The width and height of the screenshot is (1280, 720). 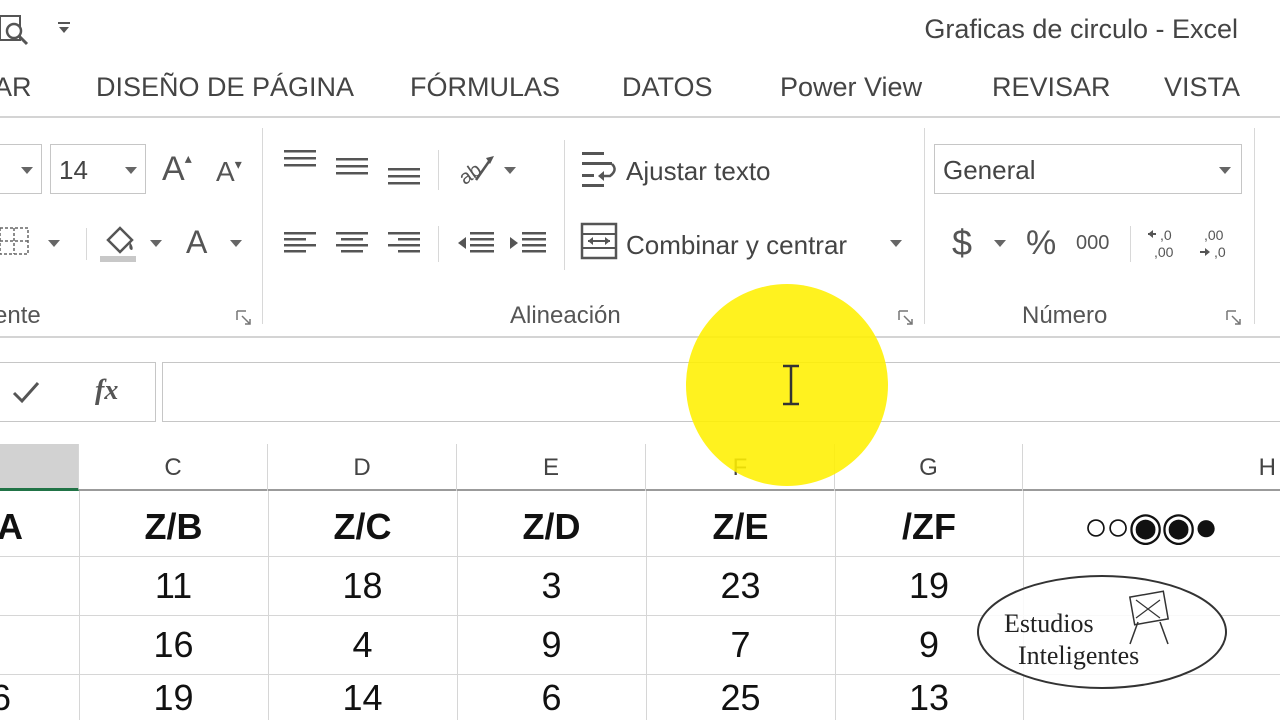 I want to click on increase-font-icon: A▴, so click(x=177, y=169).